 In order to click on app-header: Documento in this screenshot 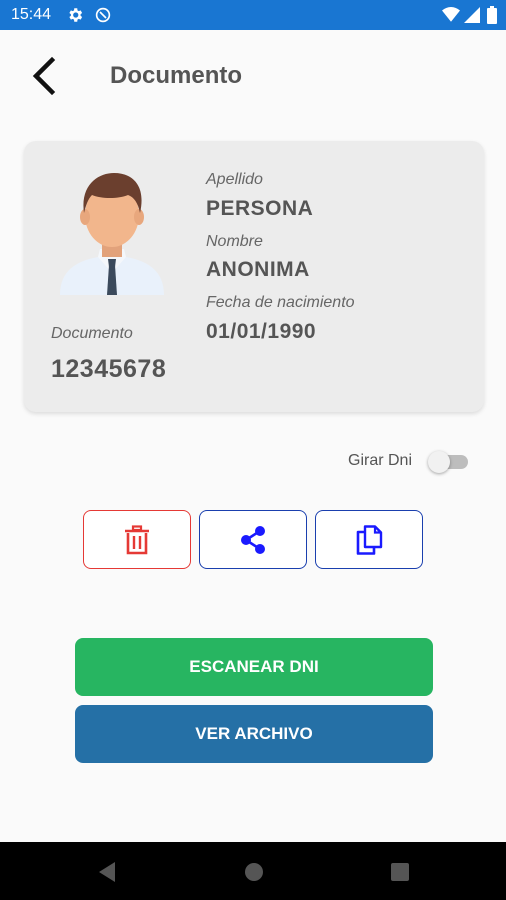, I will do `click(253, 76)`.